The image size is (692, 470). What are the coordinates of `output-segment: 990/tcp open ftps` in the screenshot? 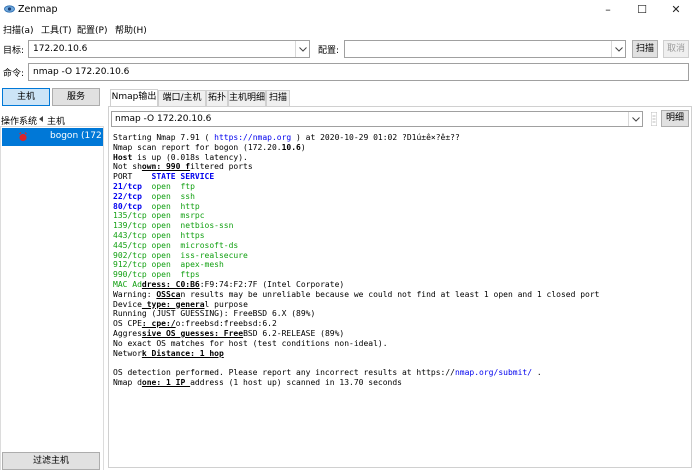 It's located at (156, 275).